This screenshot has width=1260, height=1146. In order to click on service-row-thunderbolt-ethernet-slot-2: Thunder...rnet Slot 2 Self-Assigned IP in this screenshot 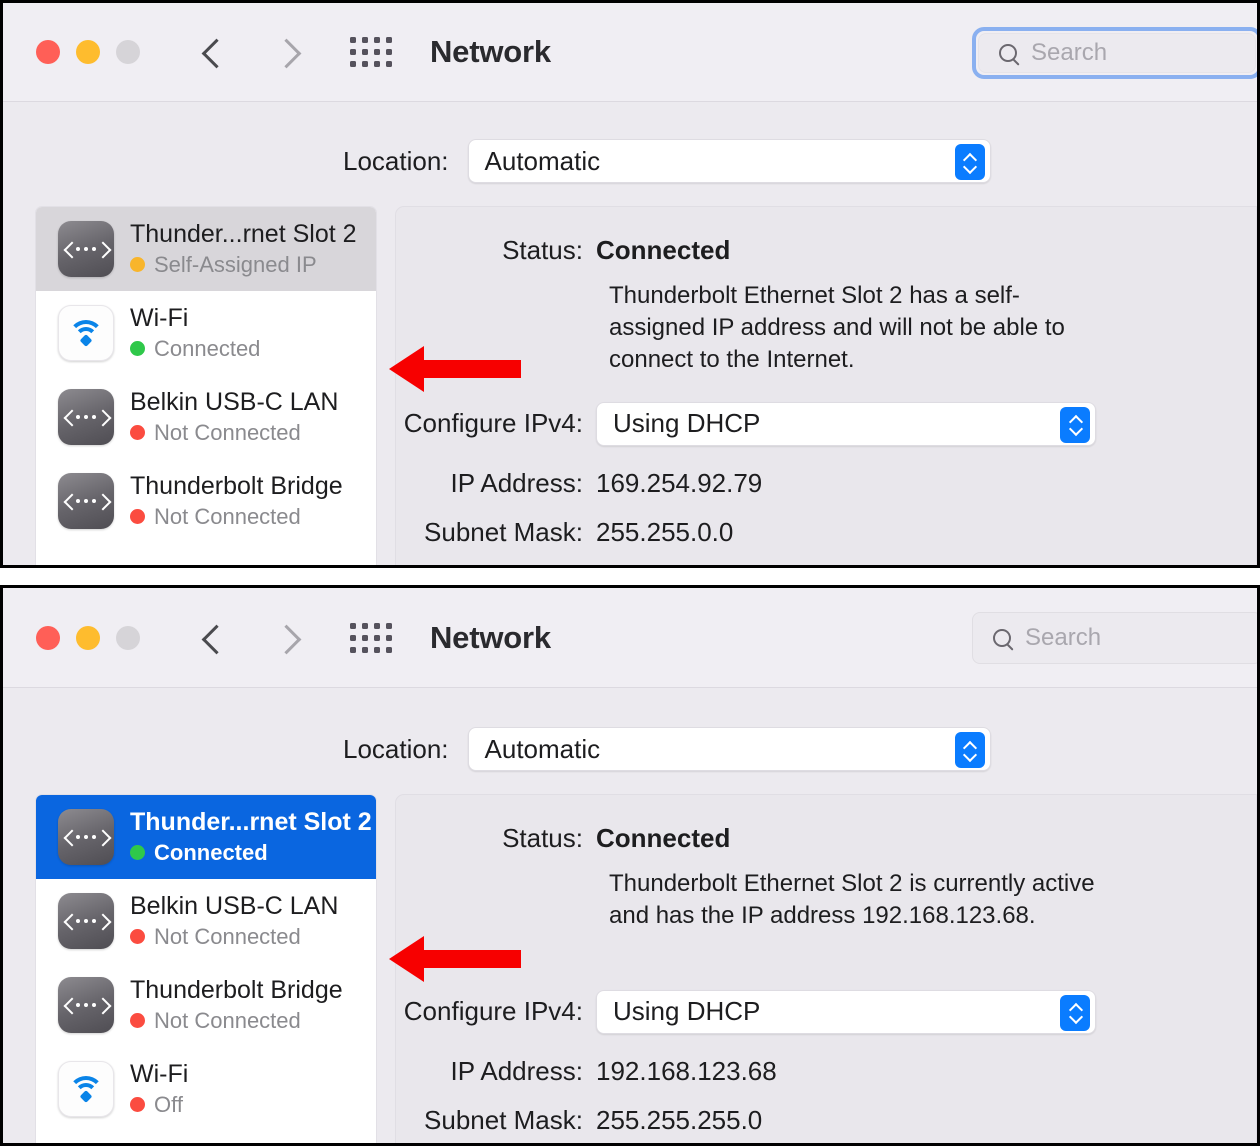, I will do `click(206, 249)`.